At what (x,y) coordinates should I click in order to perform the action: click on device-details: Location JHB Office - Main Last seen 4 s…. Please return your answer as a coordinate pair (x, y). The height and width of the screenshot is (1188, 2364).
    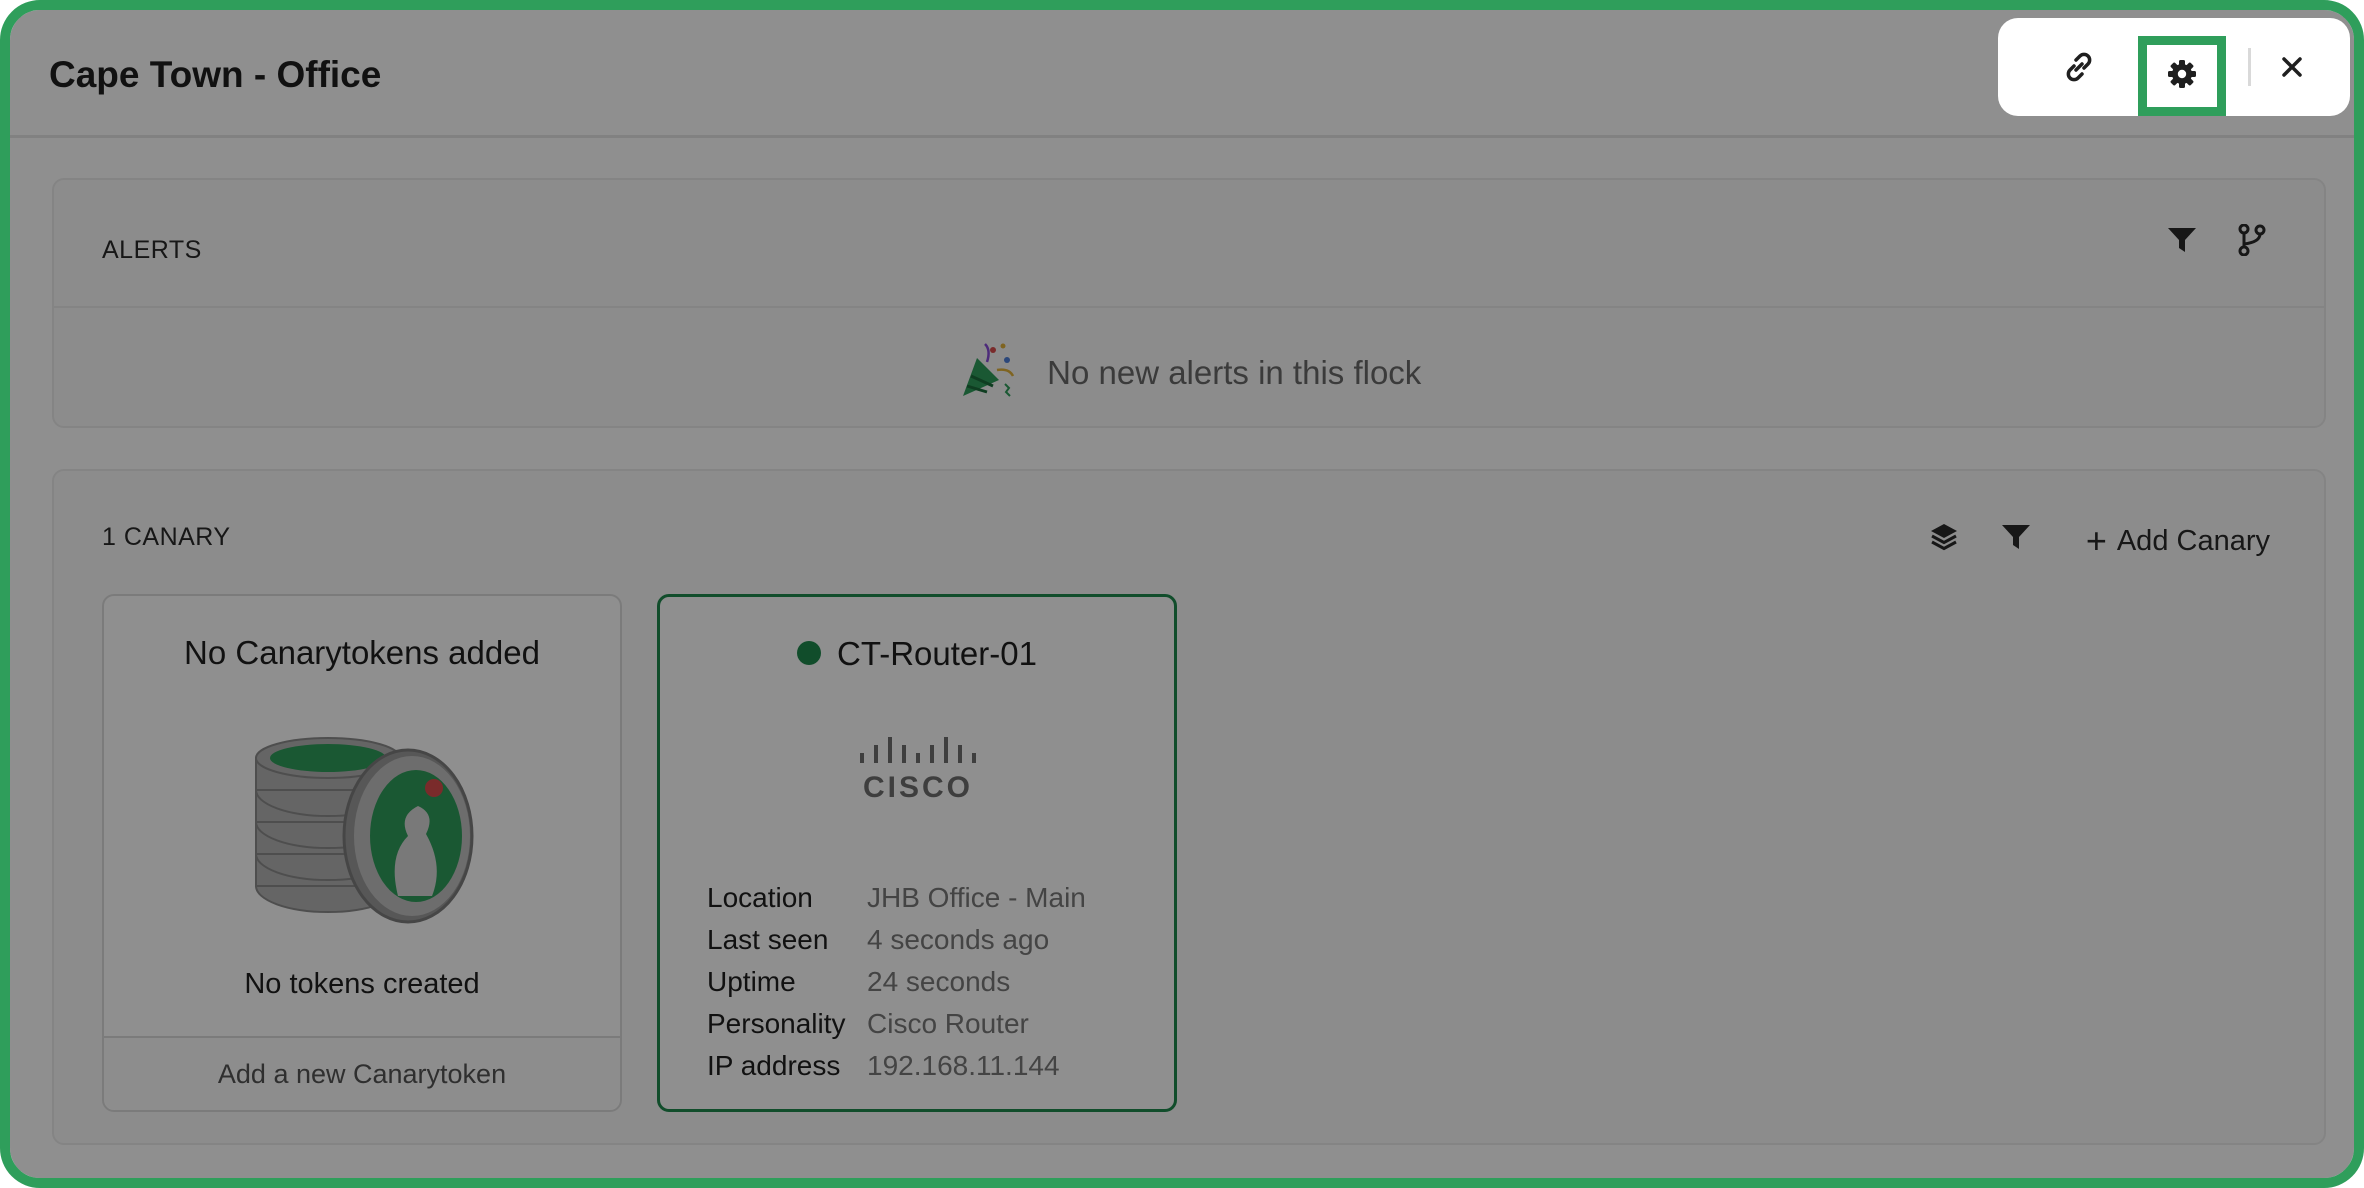
    Looking at the image, I should click on (896, 982).